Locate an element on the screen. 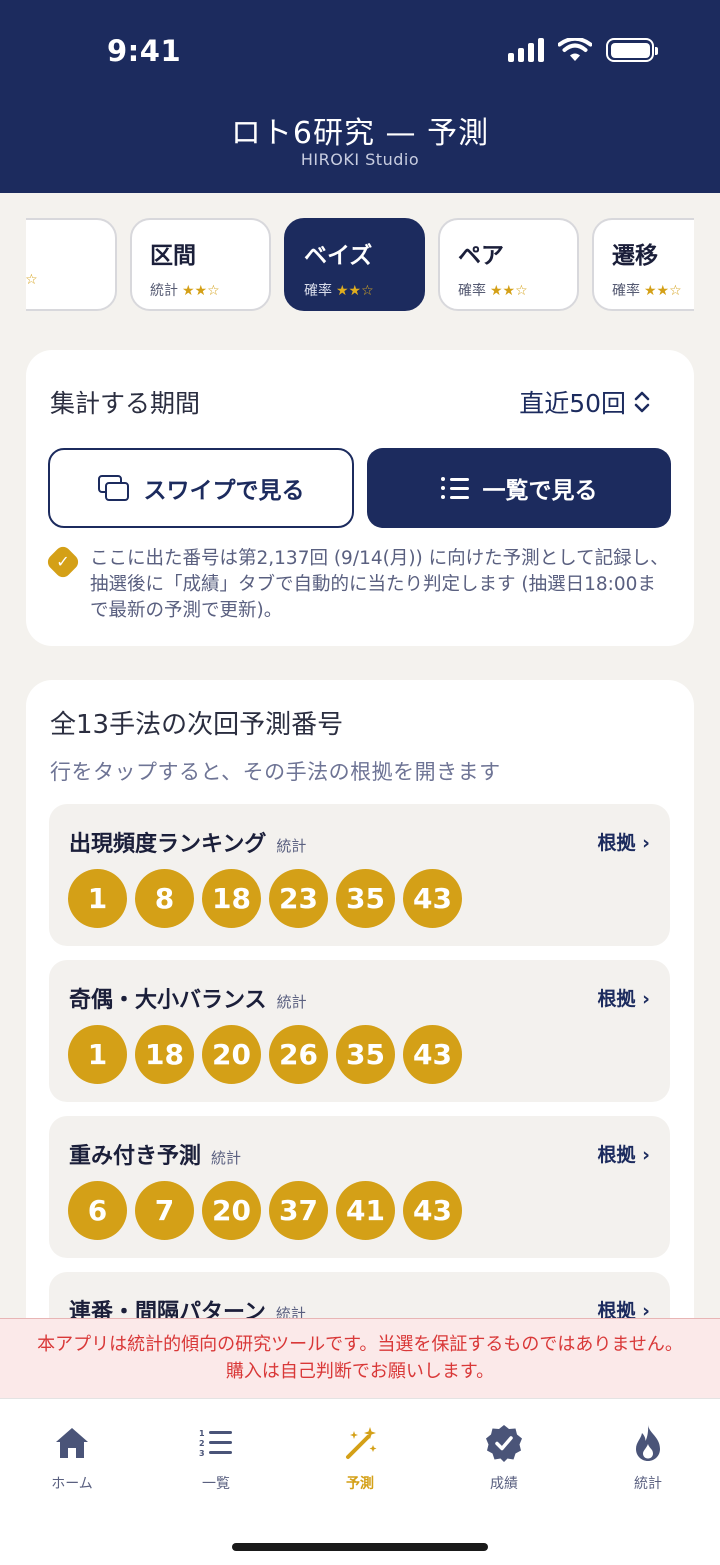 This screenshot has width=720, height=1565. method-row: 重み付き予測 統計 根拠 › 6 7 20 37 41 43 is located at coordinates (359, 1187).